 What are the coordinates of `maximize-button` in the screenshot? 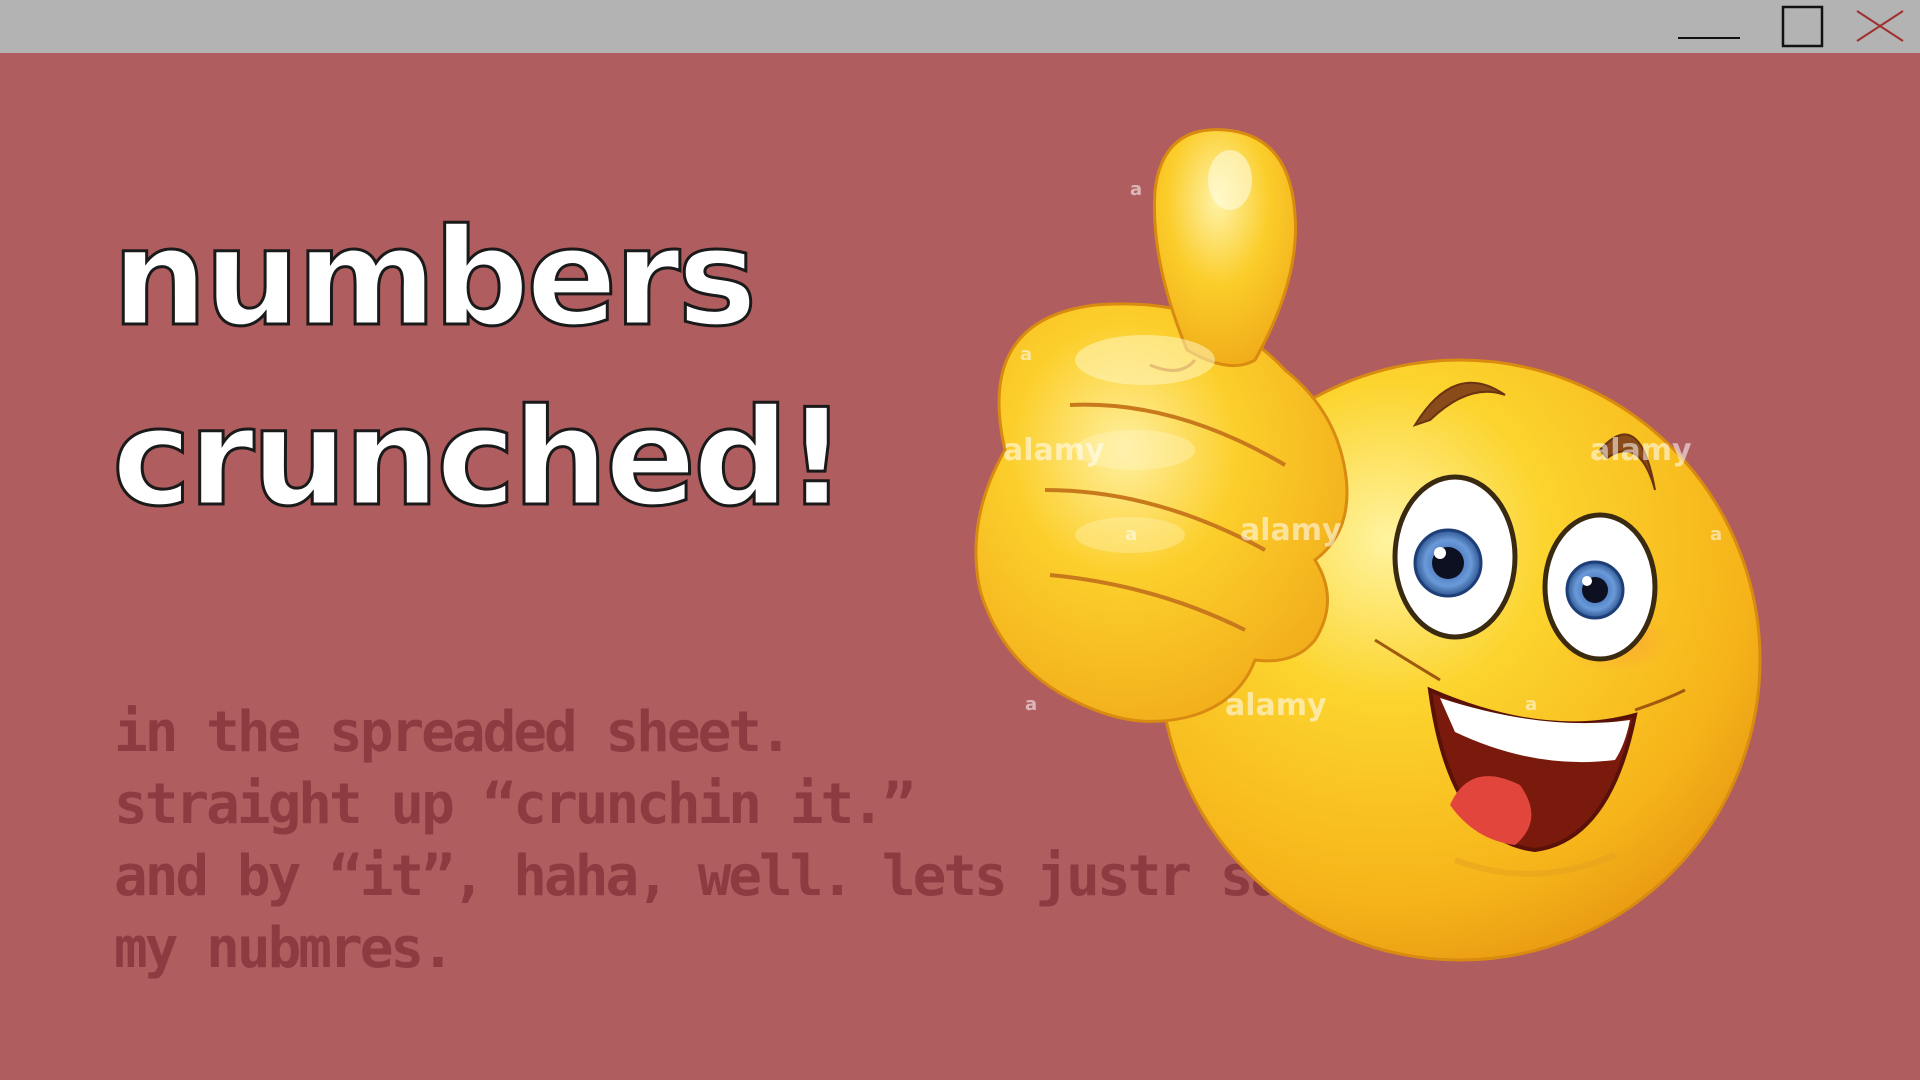 It's located at (1801, 26).